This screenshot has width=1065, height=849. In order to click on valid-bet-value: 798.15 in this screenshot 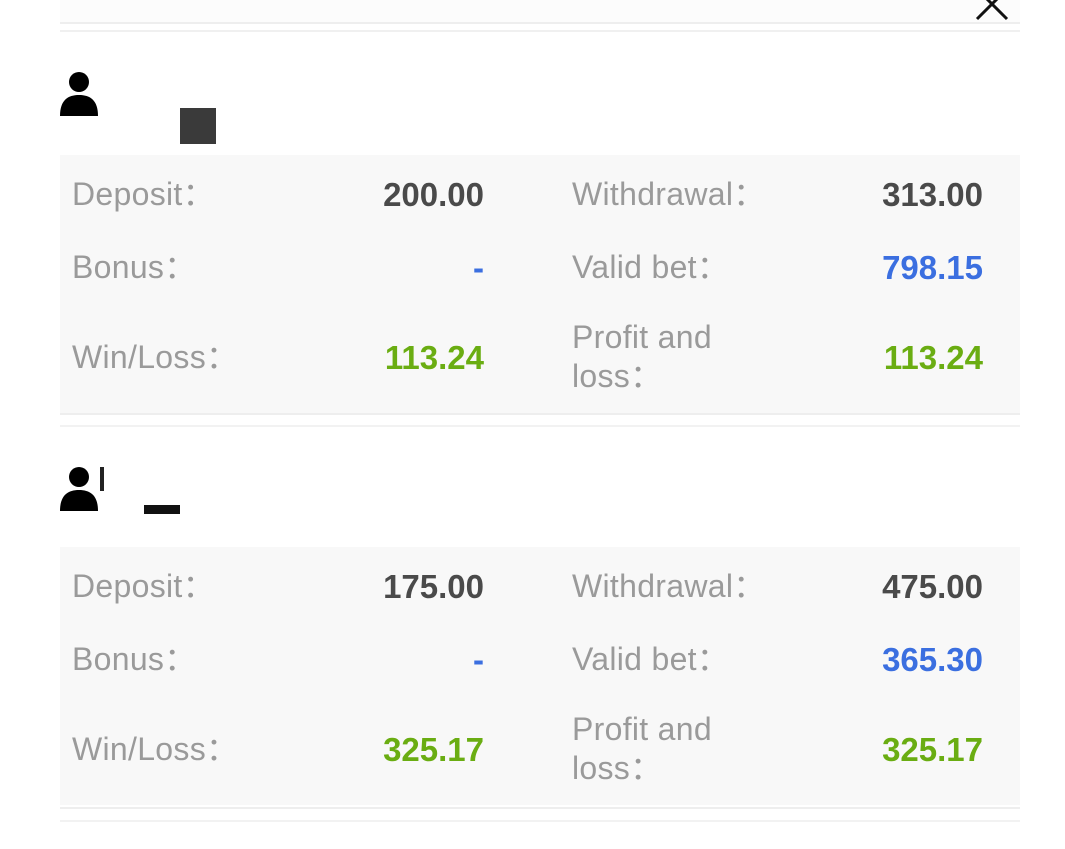, I will do `click(932, 267)`.